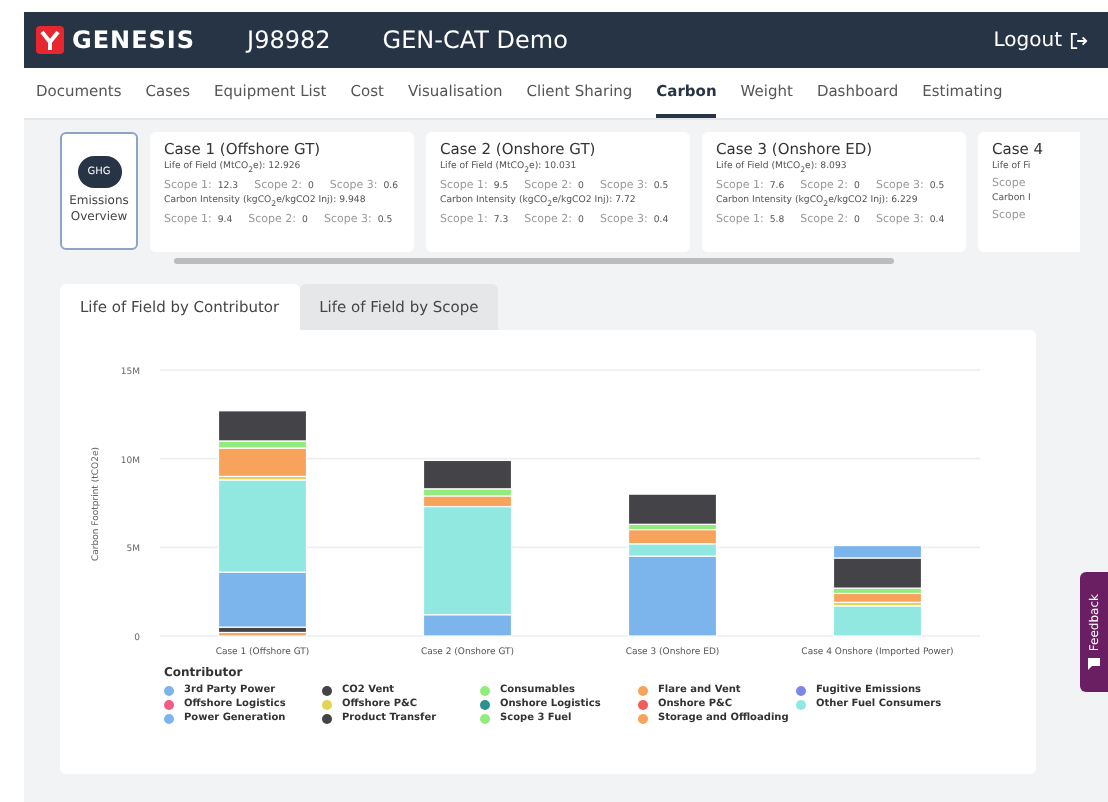 This screenshot has width=1108, height=802. What do you see at coordinates (1040, 40) in the screenshot?
I see `logout-button: Logout` at bounding box center [1040, 40].